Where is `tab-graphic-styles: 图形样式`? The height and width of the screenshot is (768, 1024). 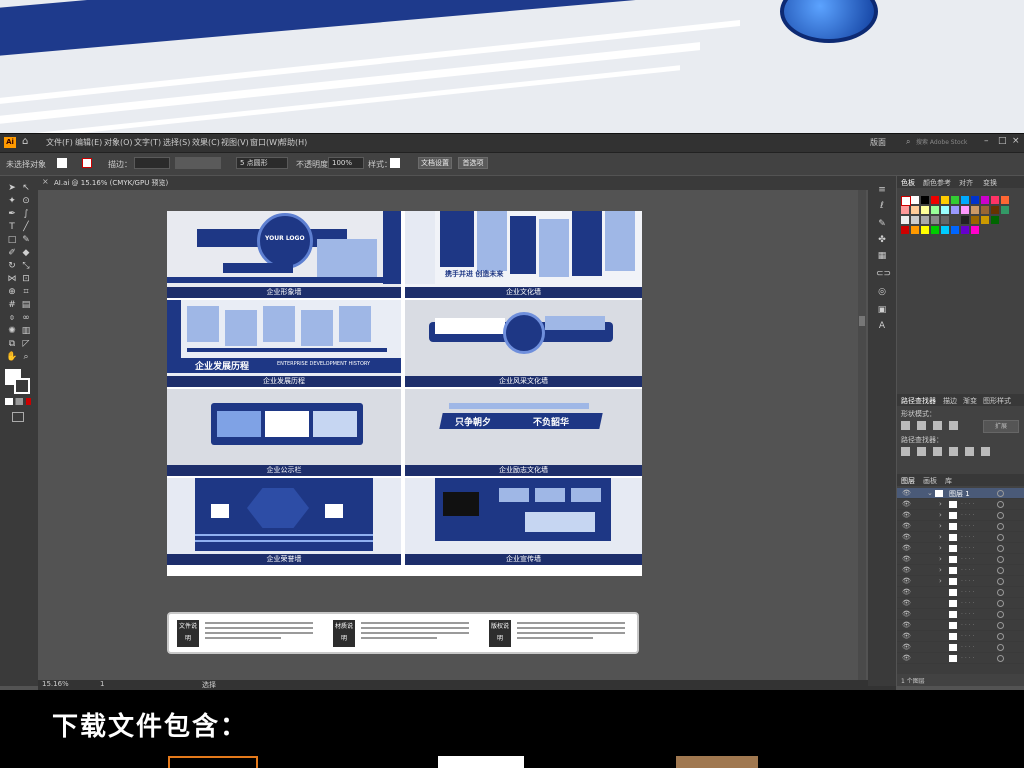
tab-graphic-styles: 图形样式 is located at coordinates (997, 401).